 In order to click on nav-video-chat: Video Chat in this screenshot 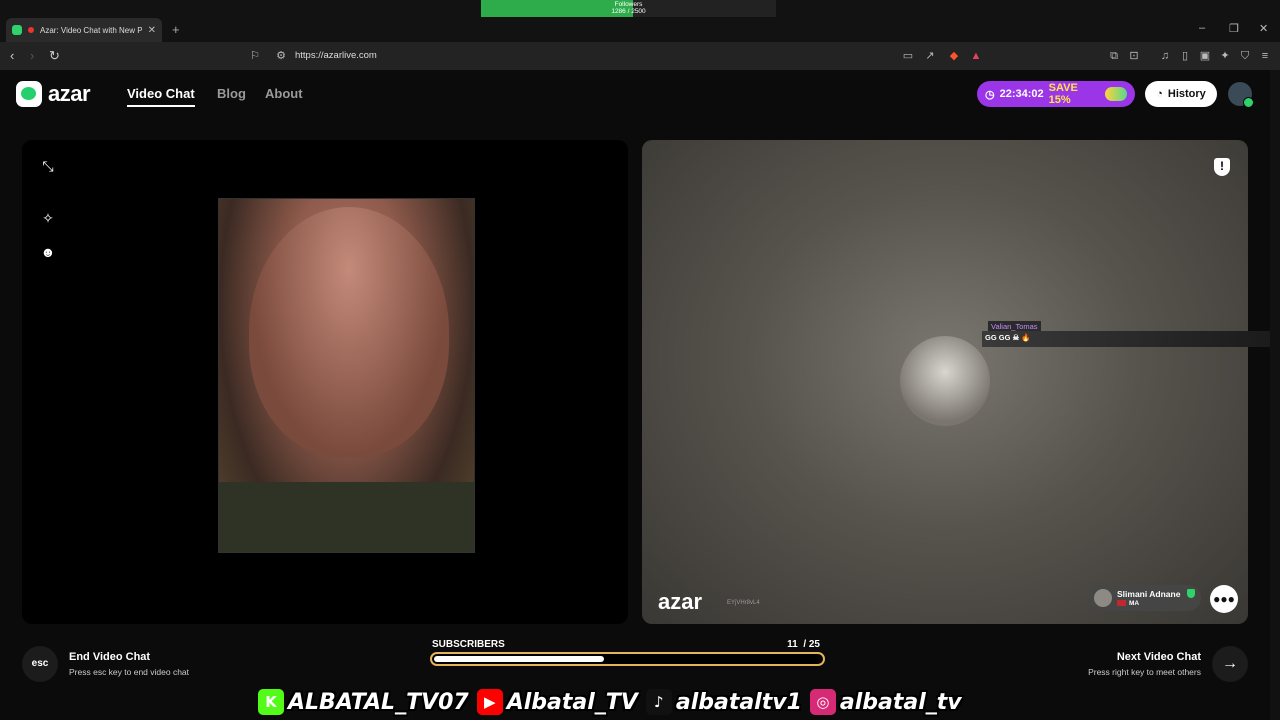, I will do `click(161, 96)`.